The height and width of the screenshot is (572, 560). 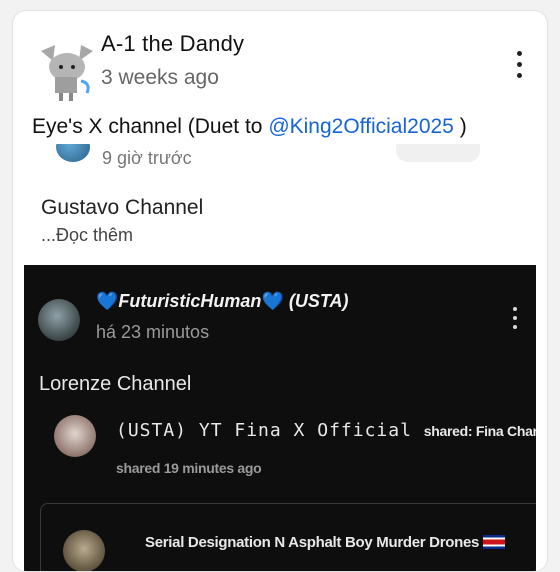 What do you see at coordinates (519, 69) in the screenshot?
I see `more-menu-button` at bounding box center [519, 69].